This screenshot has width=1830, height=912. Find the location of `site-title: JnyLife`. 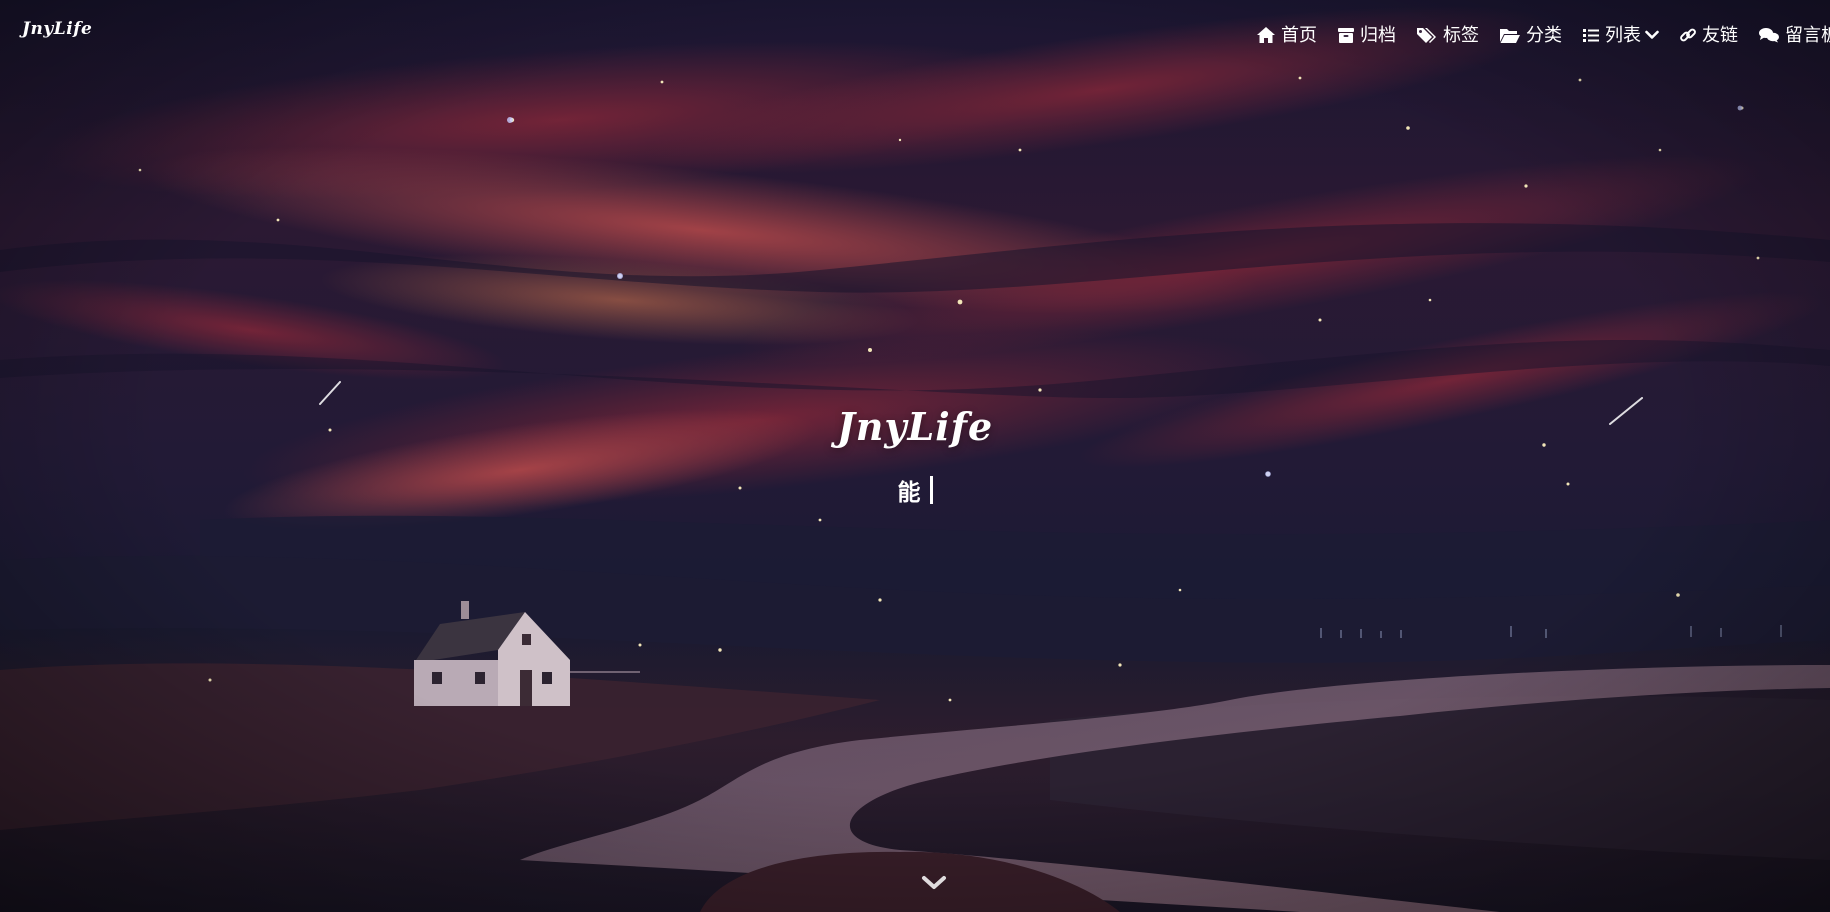

site-title: JnyLife is located at coordinates (915, 426).